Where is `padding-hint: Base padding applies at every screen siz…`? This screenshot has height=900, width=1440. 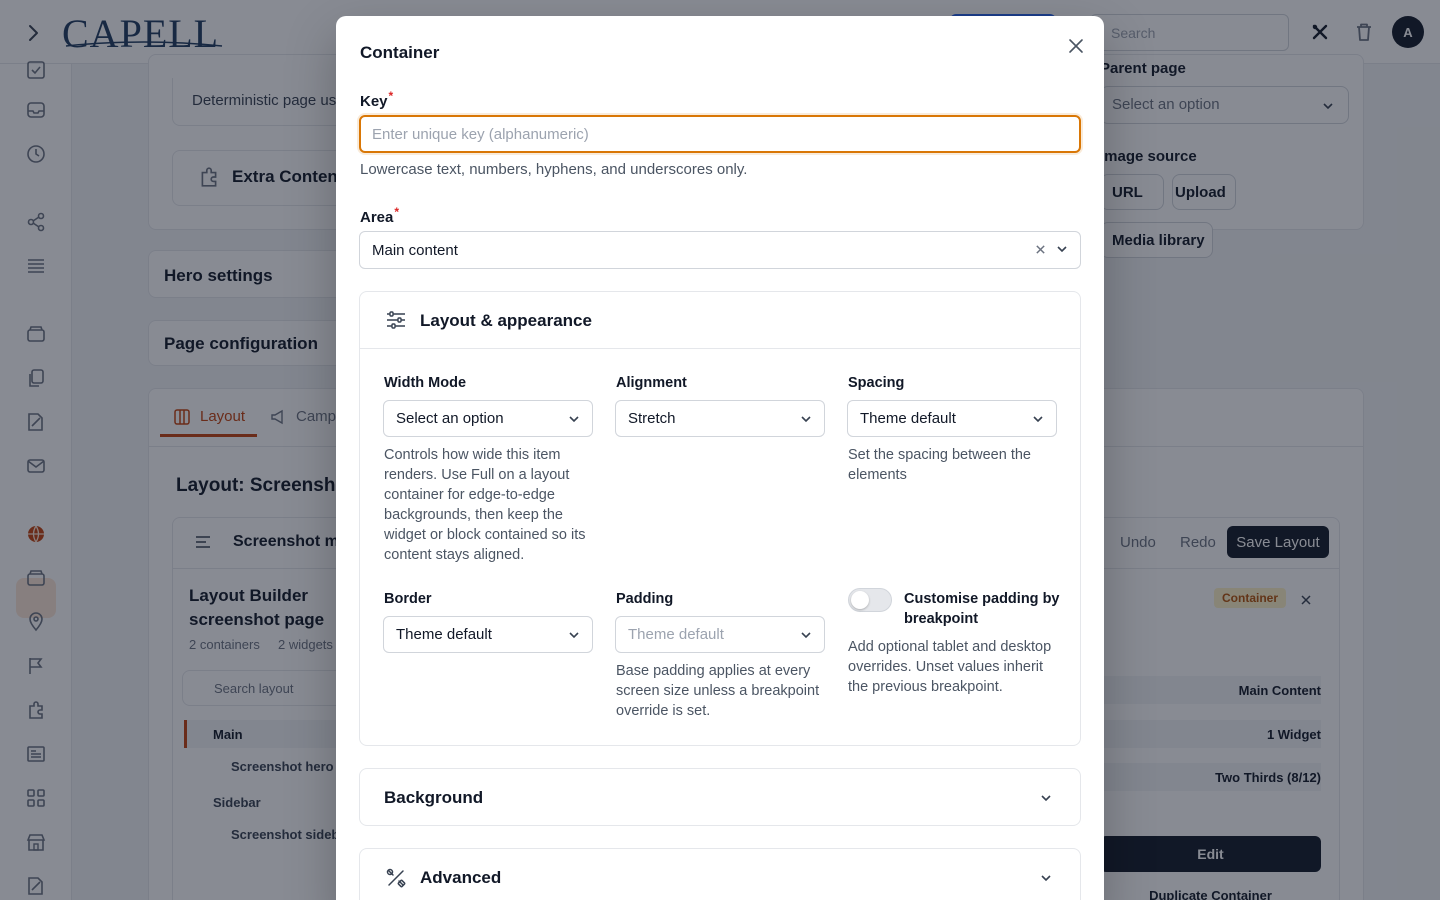
padding-hint: Base padding applies at every screen siz… is located at coordinates (718, 691).